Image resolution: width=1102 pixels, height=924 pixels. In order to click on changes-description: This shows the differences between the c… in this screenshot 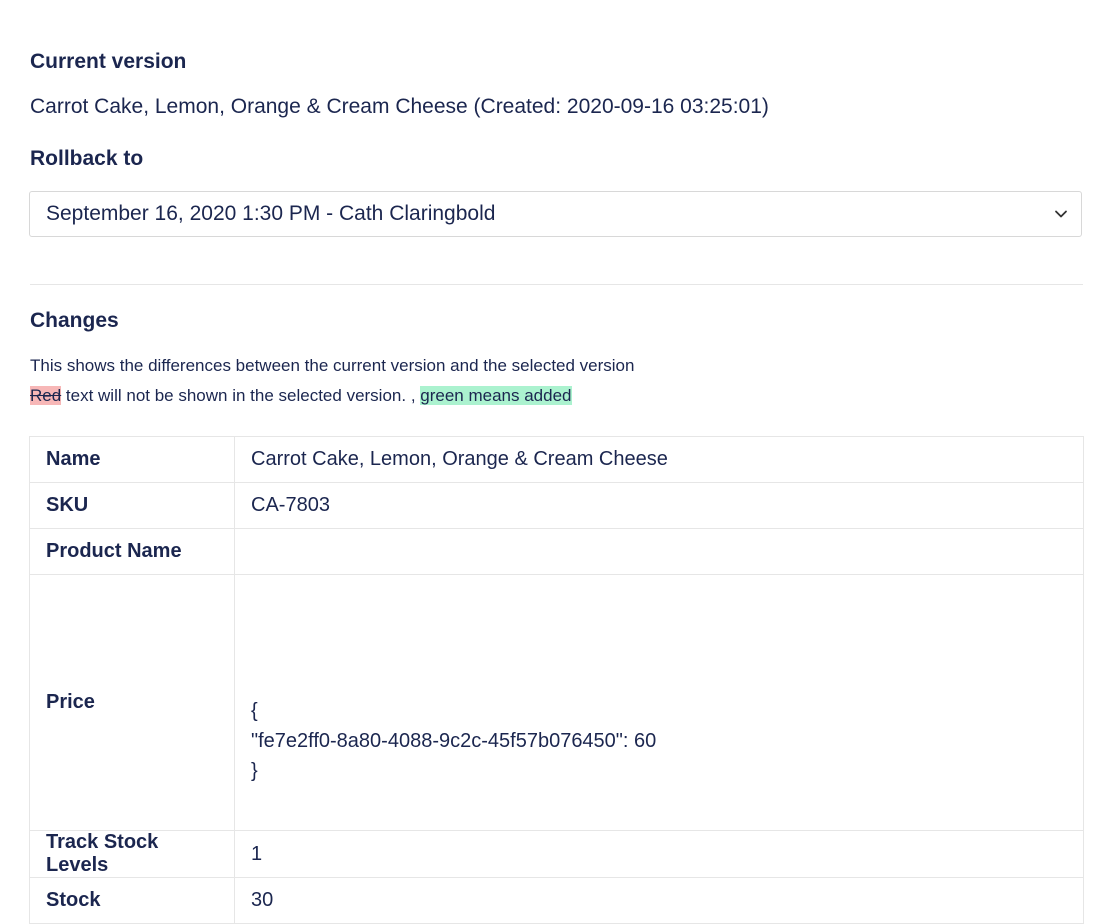, I will do `click(332, 365)`.